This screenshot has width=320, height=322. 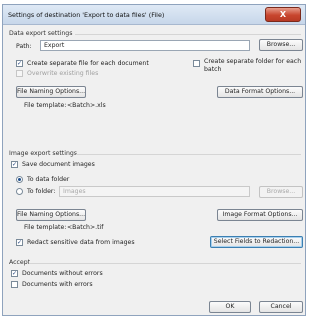 I want to click on accept-section-label: Accept, so click(x=20, y=262).